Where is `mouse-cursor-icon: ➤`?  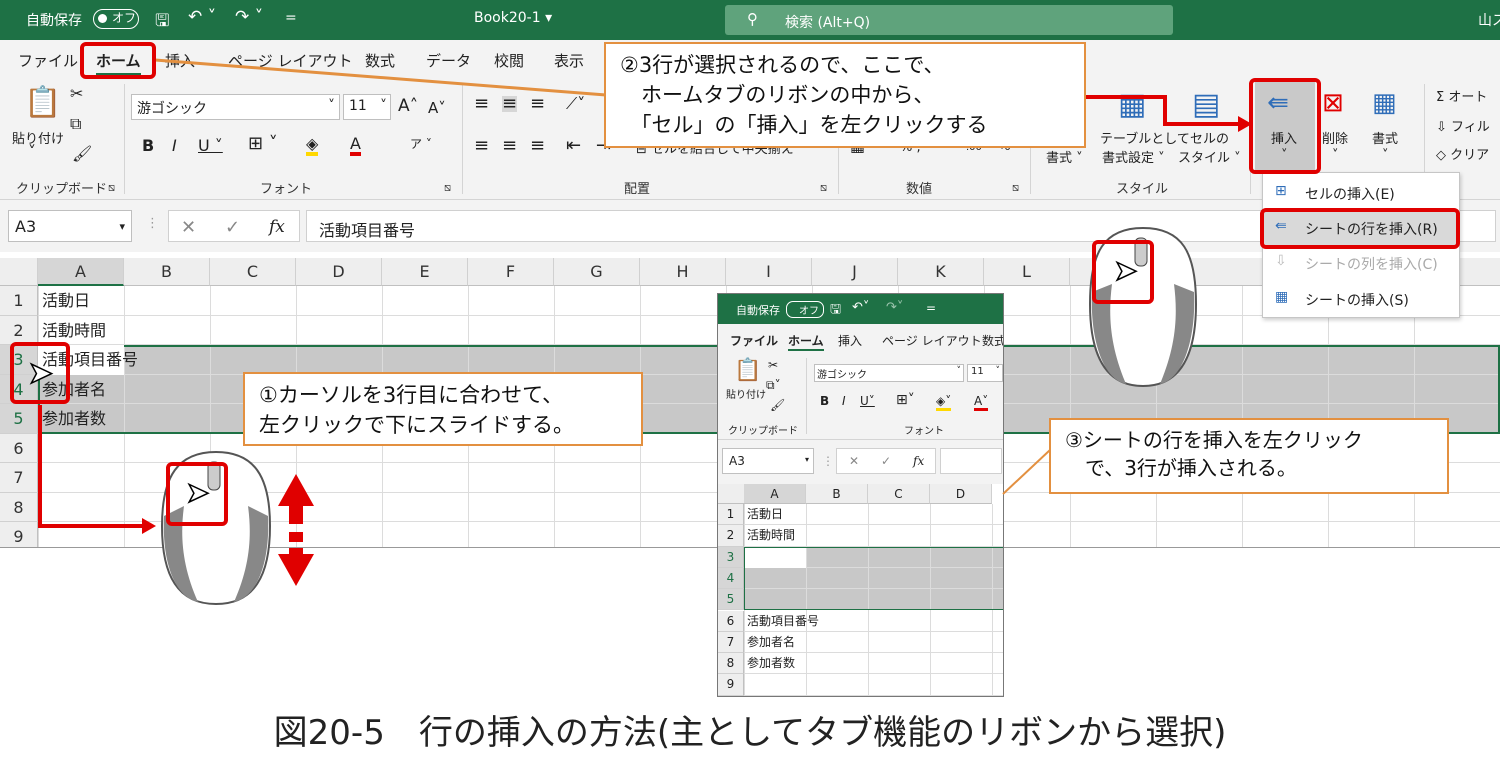
mouse-cursor-icon: ➤ is located at coordinates (40, 373).